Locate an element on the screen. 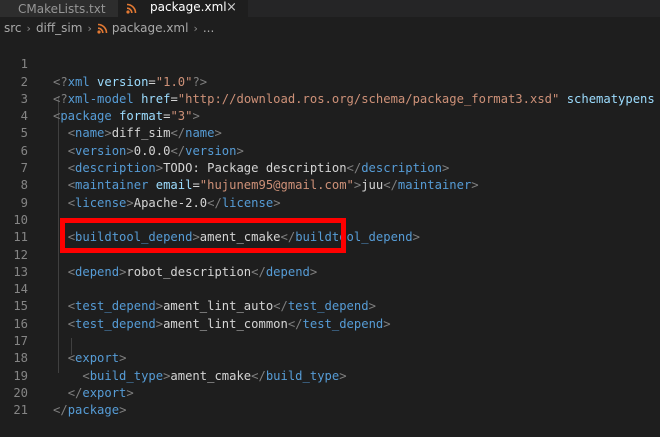  code-line: 5 <version>0.0.0</version> is located at coordinates (330, 132).